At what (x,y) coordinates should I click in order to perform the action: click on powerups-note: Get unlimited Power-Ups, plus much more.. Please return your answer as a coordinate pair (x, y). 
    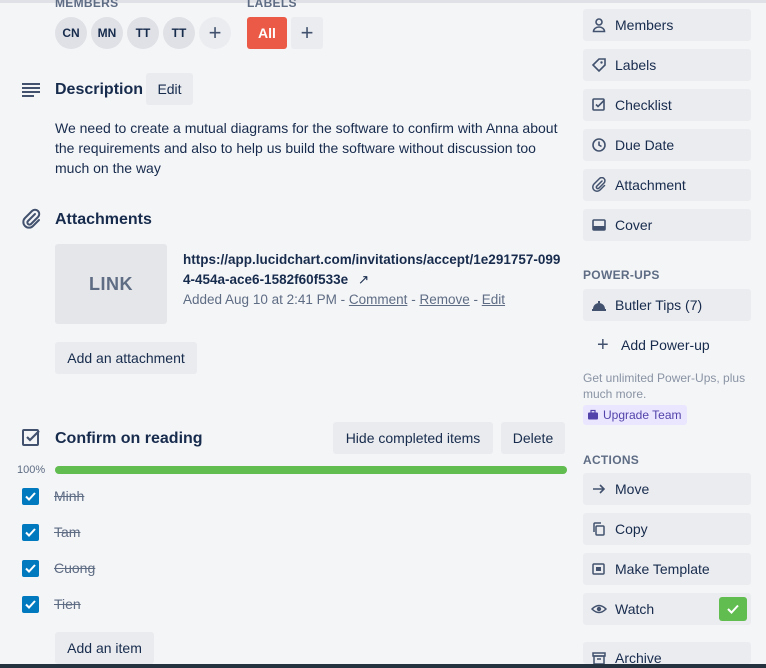
    Looking at the image, I should click on (664, 386).